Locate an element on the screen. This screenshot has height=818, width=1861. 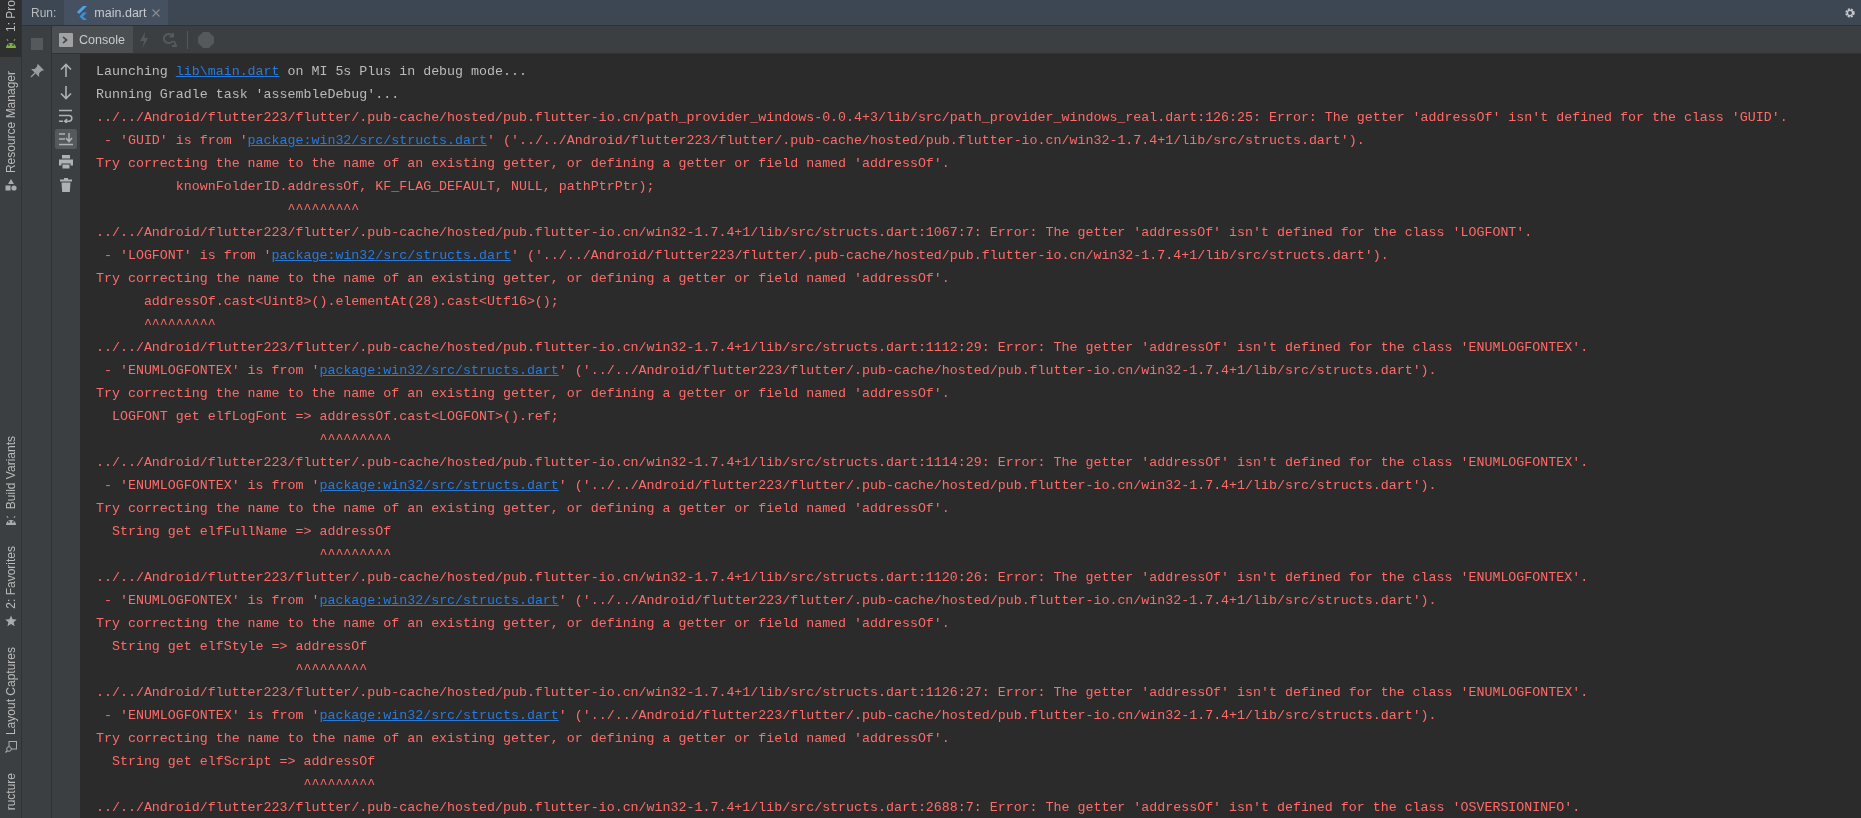
console-line: LOGFONT get elfLogFont => addressOf.cast<LOGFONT>().ref; is located at coordinates (335, 417).